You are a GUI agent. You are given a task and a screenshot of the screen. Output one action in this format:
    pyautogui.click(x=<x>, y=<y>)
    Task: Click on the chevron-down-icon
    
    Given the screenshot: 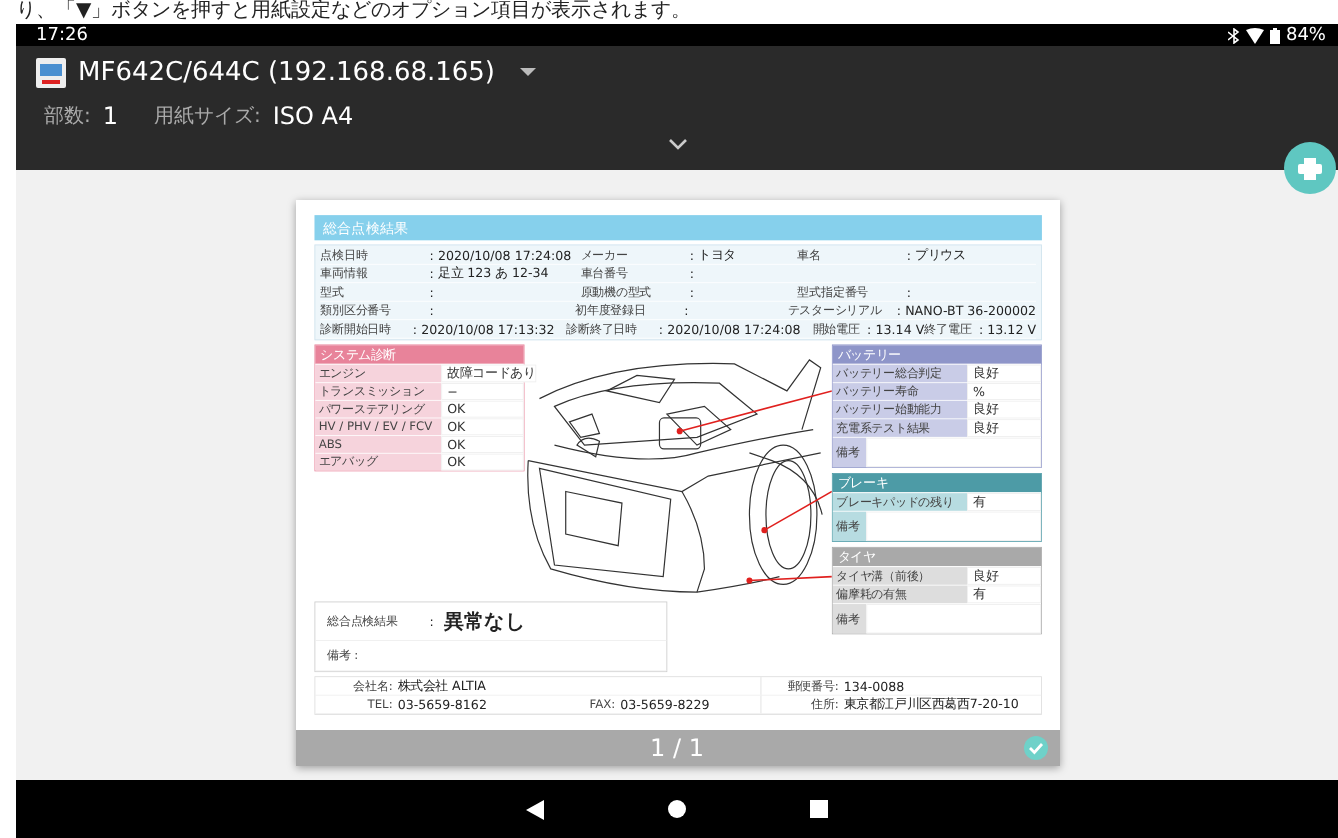 What is the action you would take?
    pyautogui.click(x=677, y=144)
    